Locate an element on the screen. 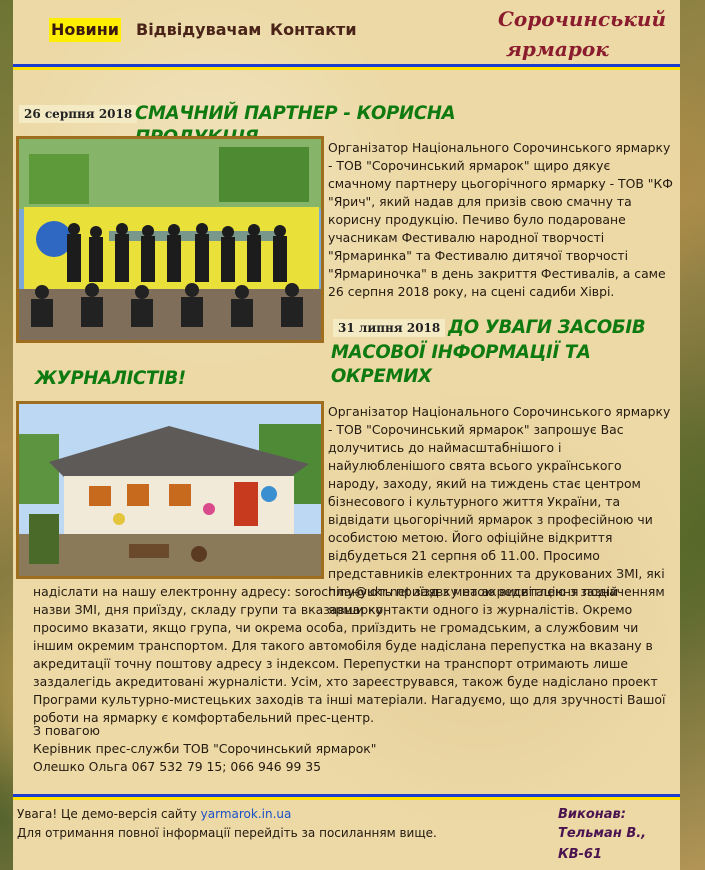  article-date: 31 липня 2018 is located at coordinates (389, 328).